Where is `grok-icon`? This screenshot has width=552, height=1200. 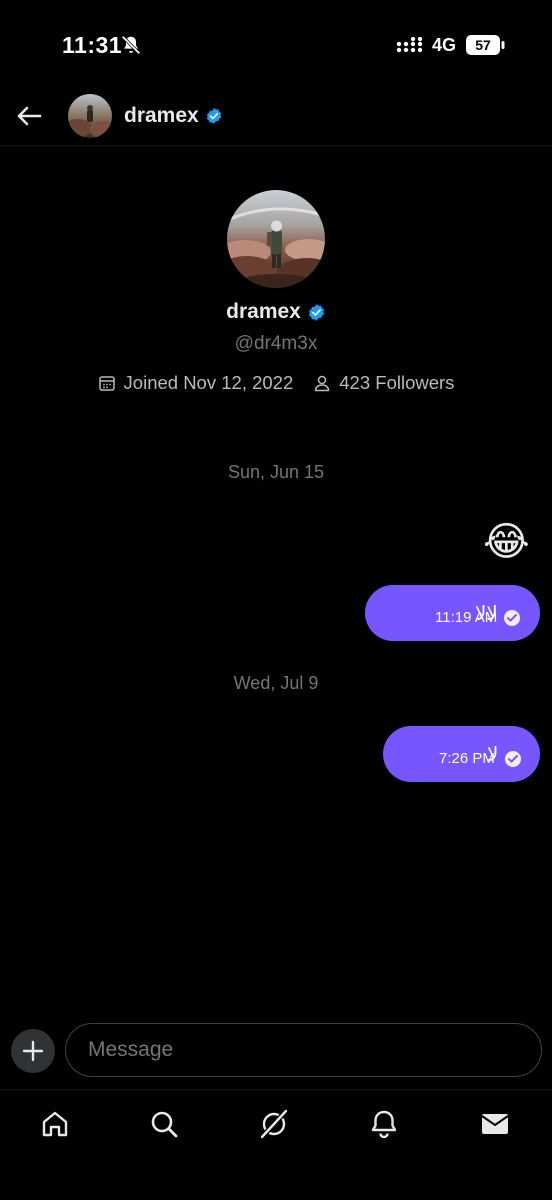
grok-icon is located at coordinates (274, 1124).